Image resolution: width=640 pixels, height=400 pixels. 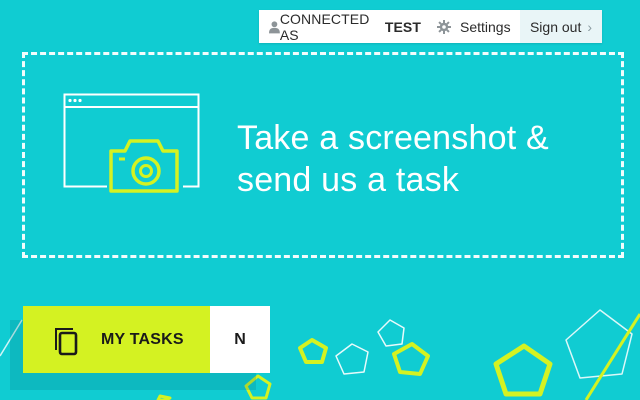 I want to click on capture-prompt-line-1: Take a screenshot &, so click(x=393, y=138).